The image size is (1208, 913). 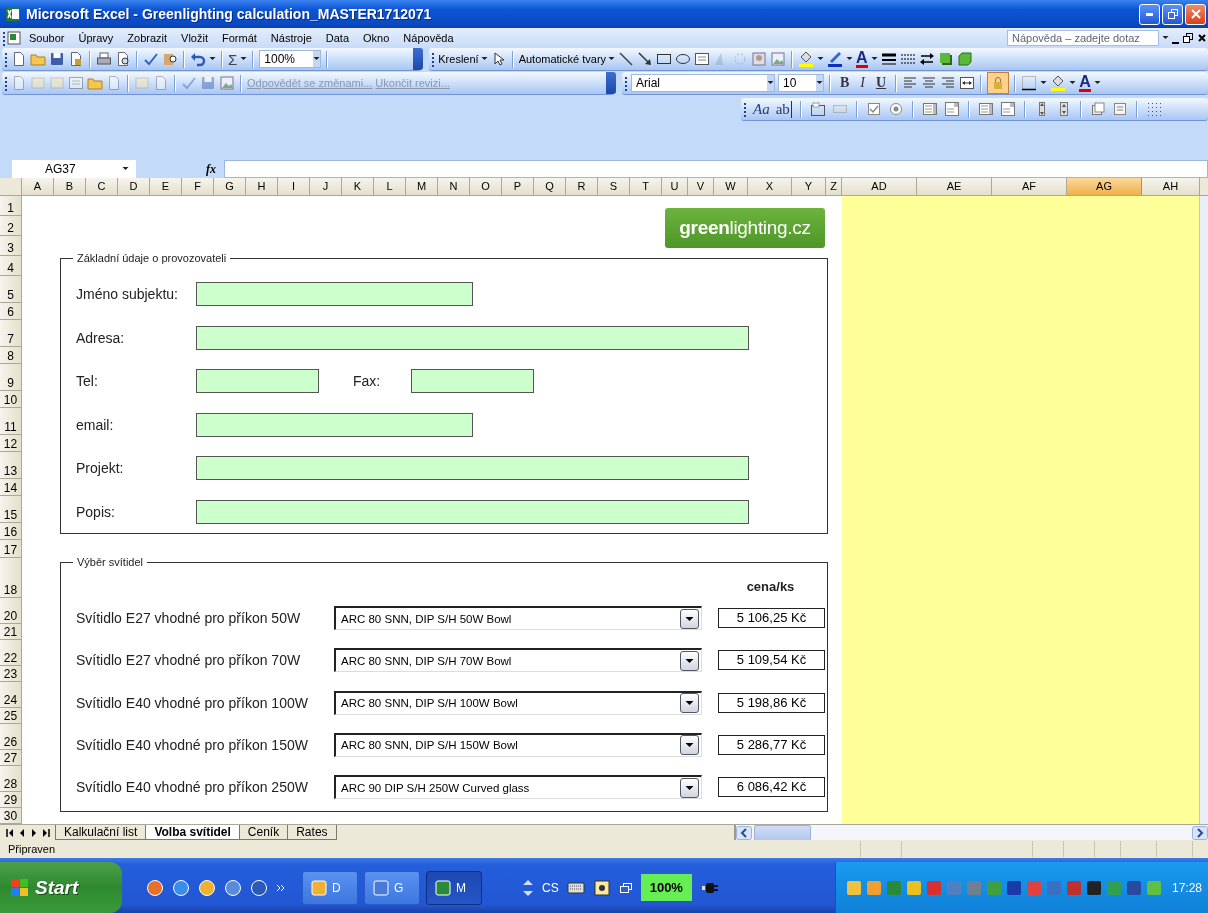 I want to click on close-icon, so click(x=1201, y=38).